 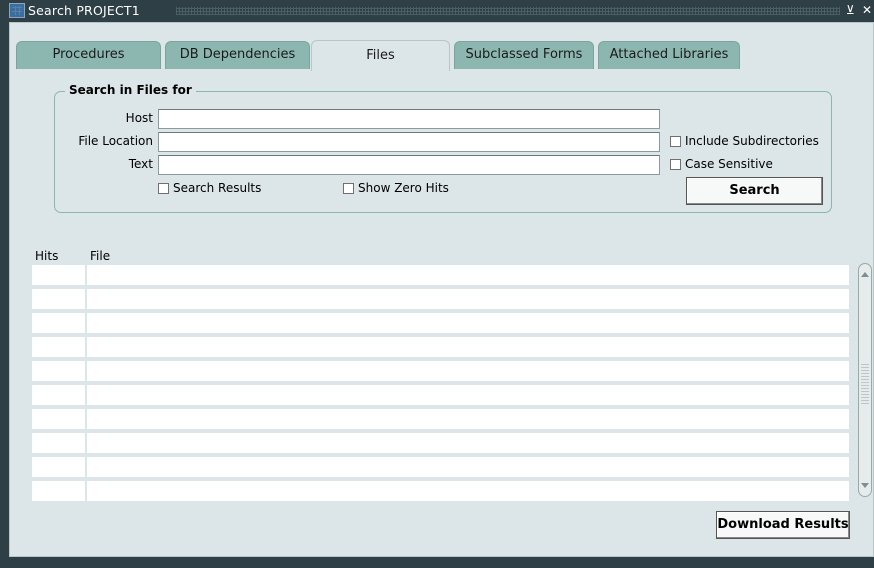 I want to click on file-location-input, so click(x=409, y=142).